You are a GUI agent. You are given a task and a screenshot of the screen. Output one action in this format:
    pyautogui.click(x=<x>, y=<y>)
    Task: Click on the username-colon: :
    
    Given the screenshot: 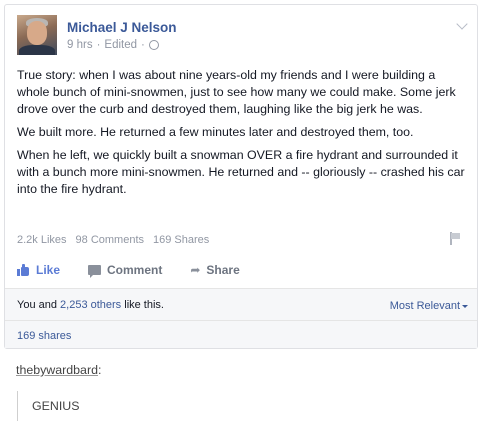 What is the action you would take?
    pyautogui.click(x=99, y=370)
    